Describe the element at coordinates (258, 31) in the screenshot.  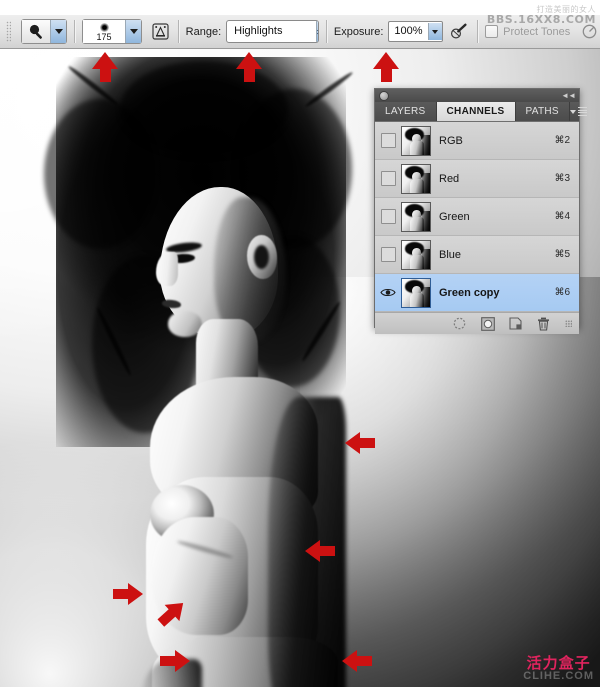
I see `range-value: Highlights` at that location.